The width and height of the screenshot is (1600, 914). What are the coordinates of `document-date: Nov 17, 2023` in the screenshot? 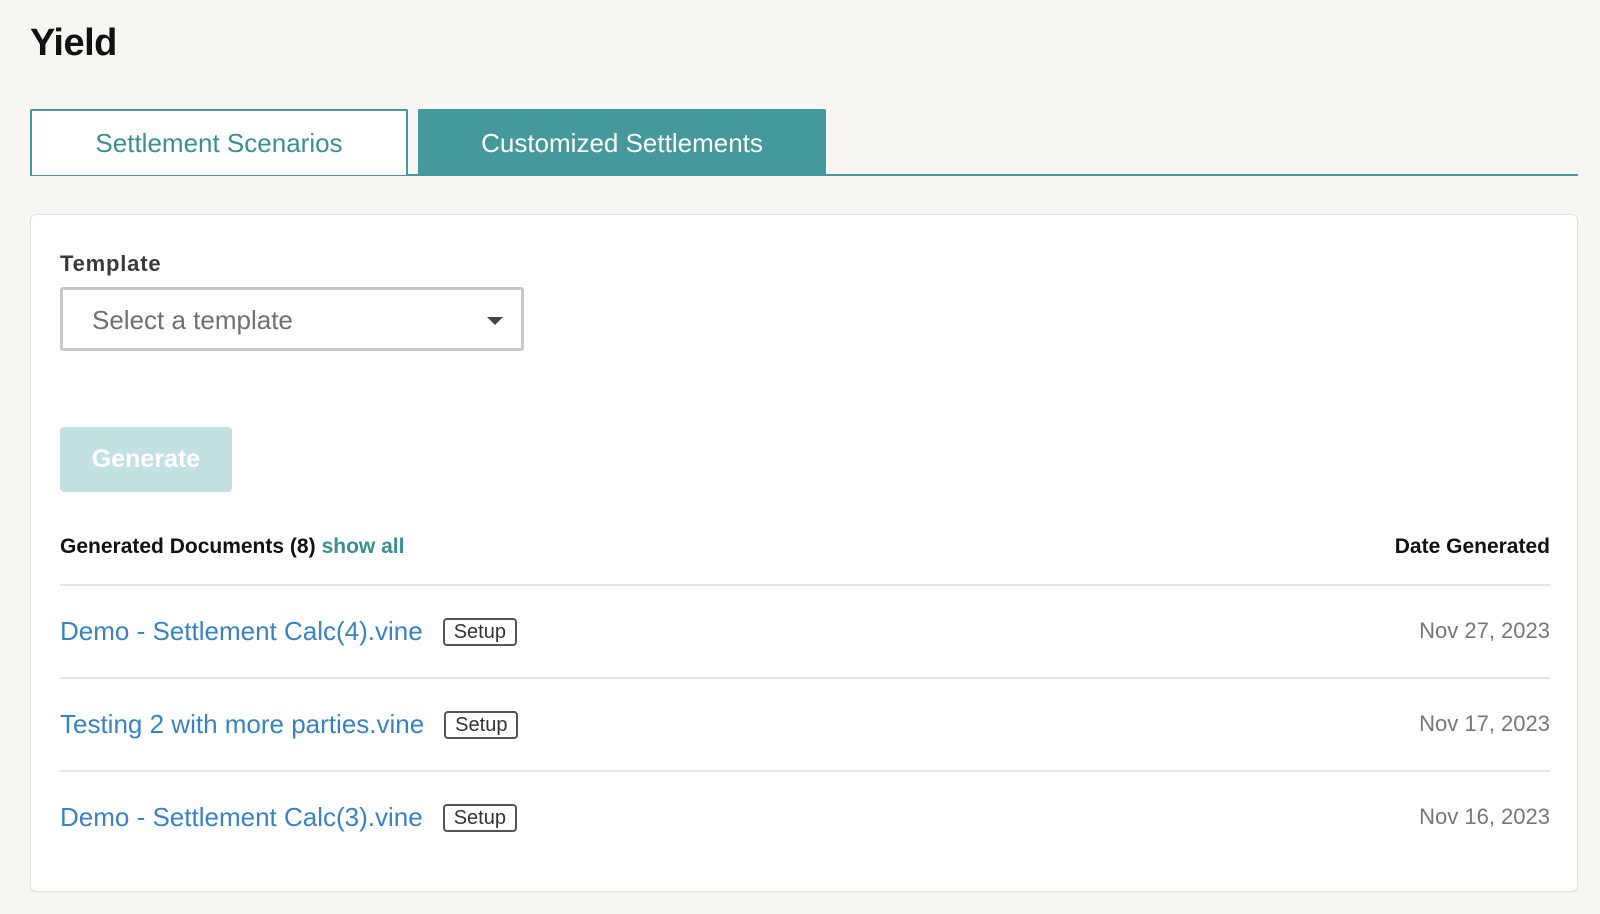 It's located at (1484, 723).